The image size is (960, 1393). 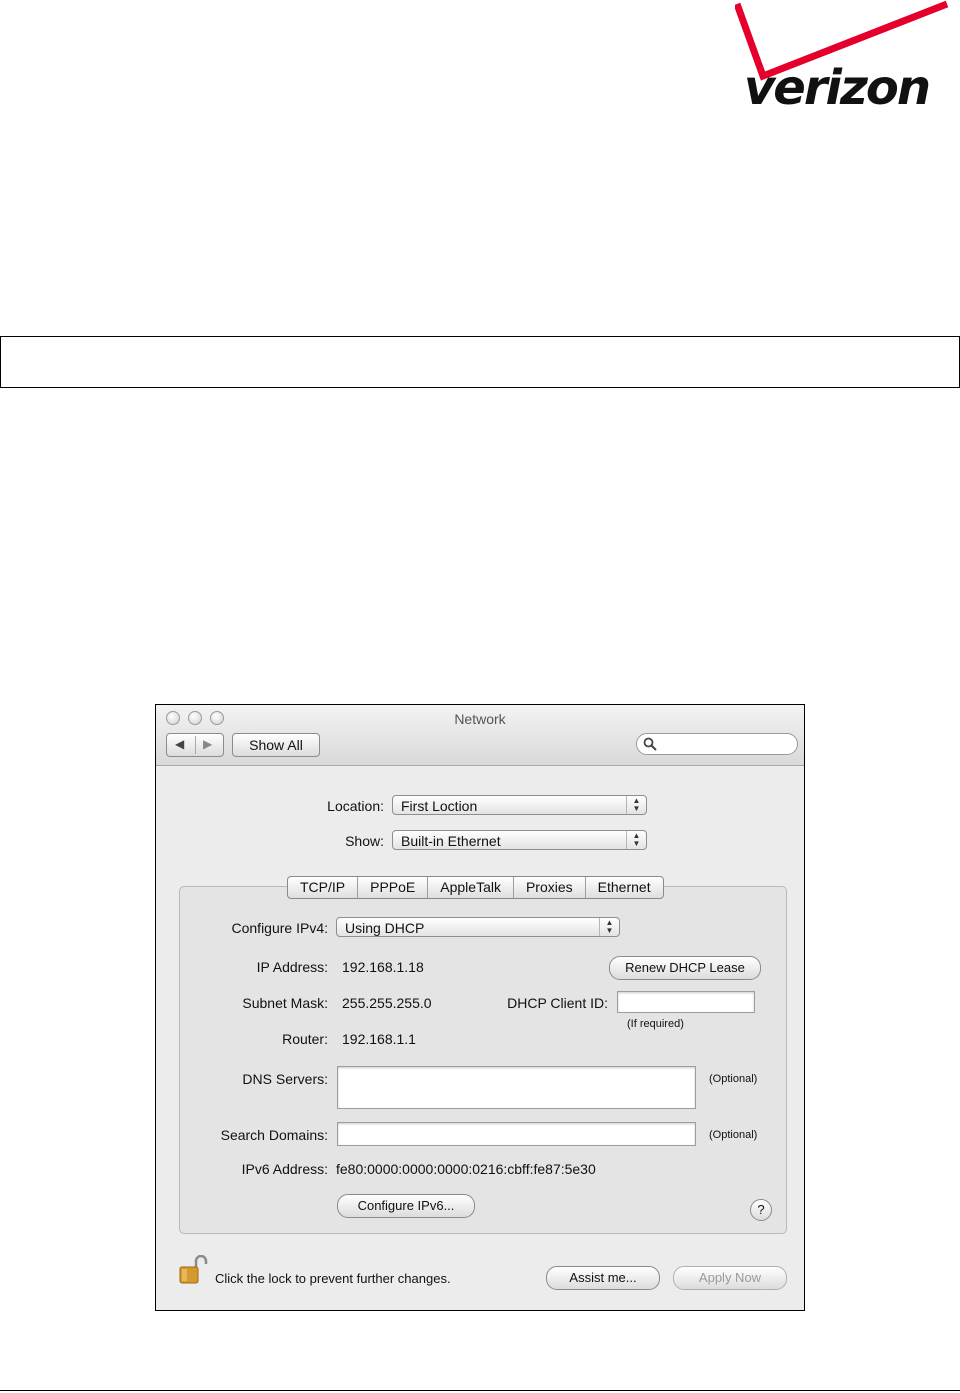 What do you see at coordinates (285, 1079) in the screenshot?
I see `dns-servers-label: DNS Servers:` at bounding box center [285, 1079].